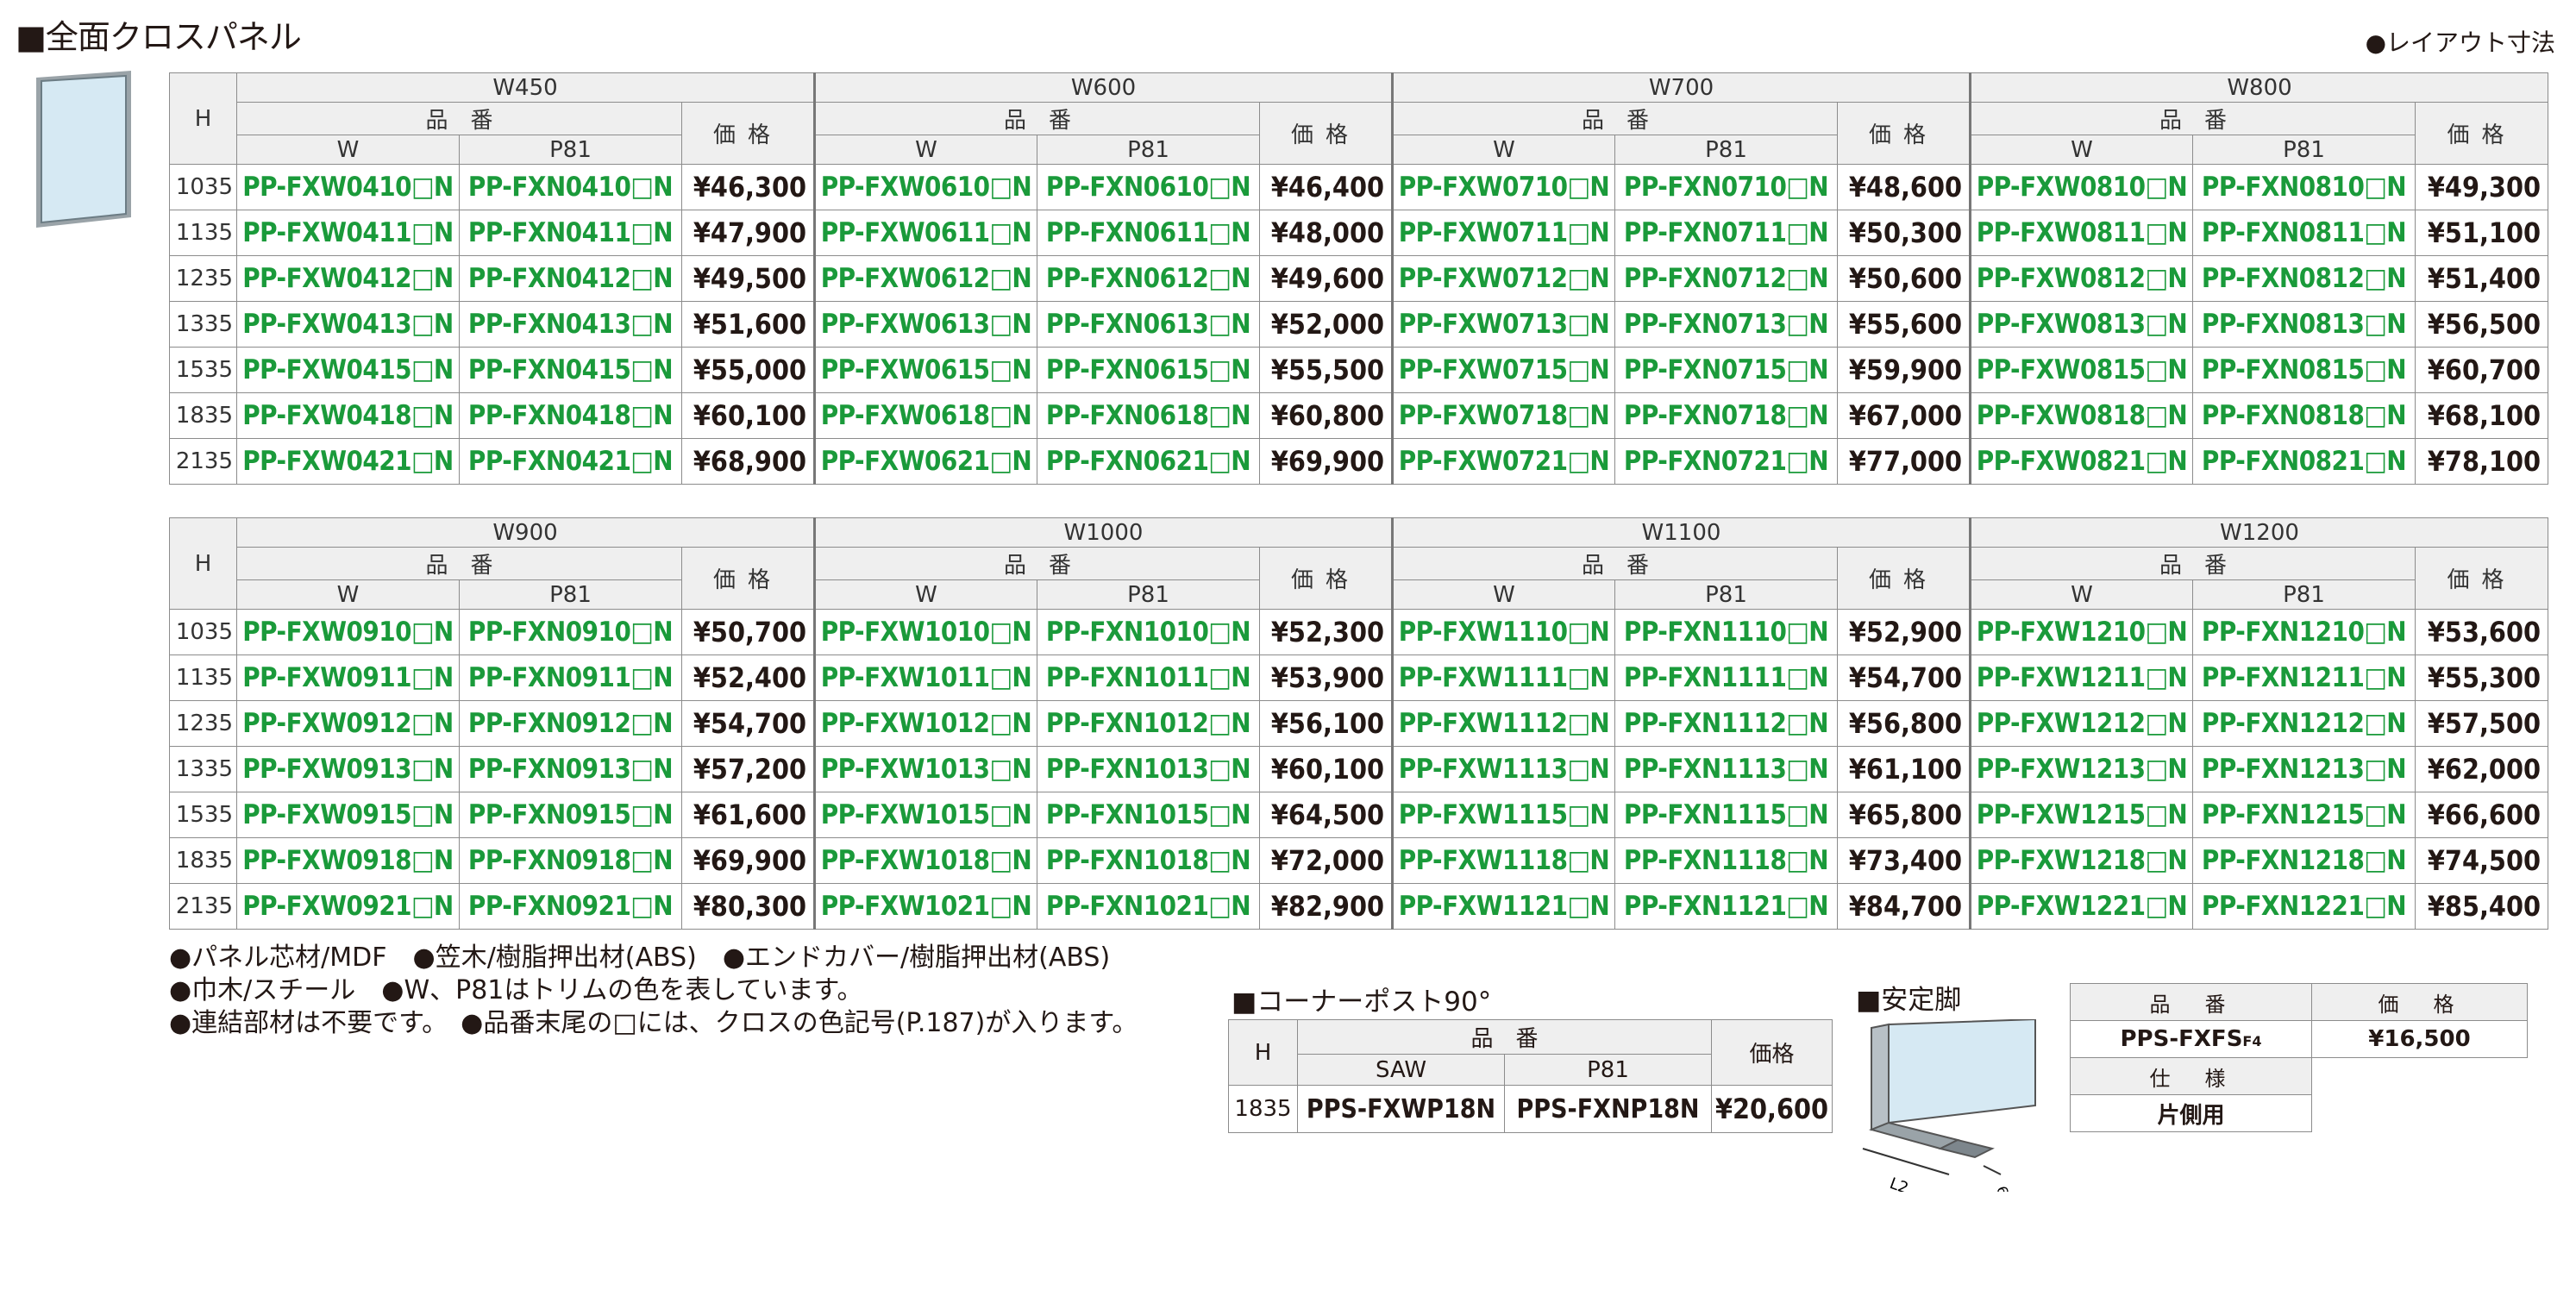 The width and height of the screenshot is (2576, 1309). What do you see at coordinates (1904, 462) in the screenshot?
I see `price-cell: ¥77,000` at bounding box center [1904, 462].